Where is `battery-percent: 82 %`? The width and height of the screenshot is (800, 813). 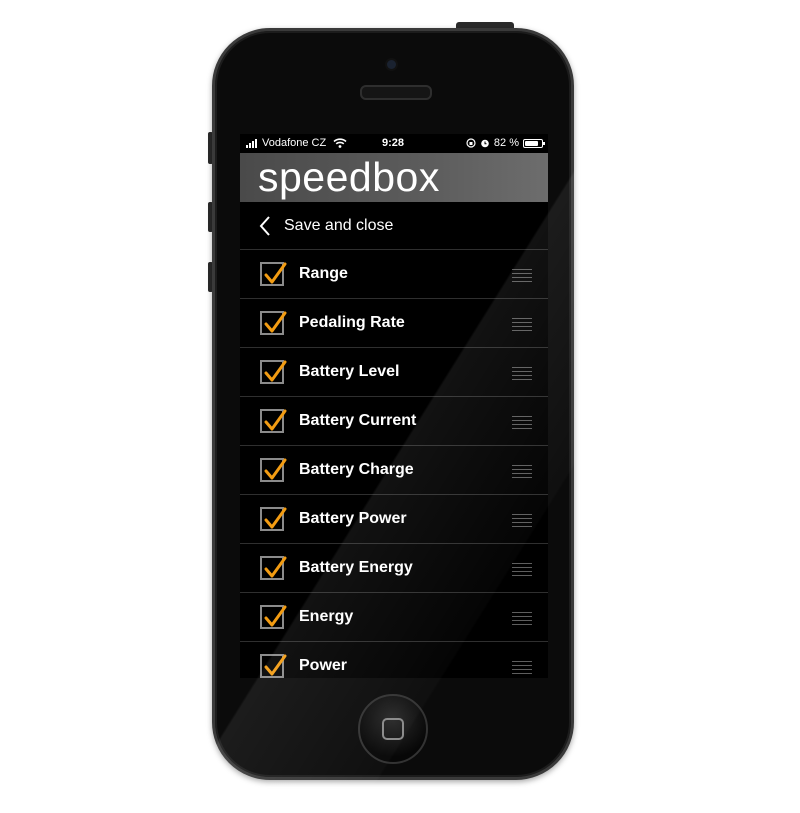 battery-percent: 82 % is located at coordinates (506, 143).